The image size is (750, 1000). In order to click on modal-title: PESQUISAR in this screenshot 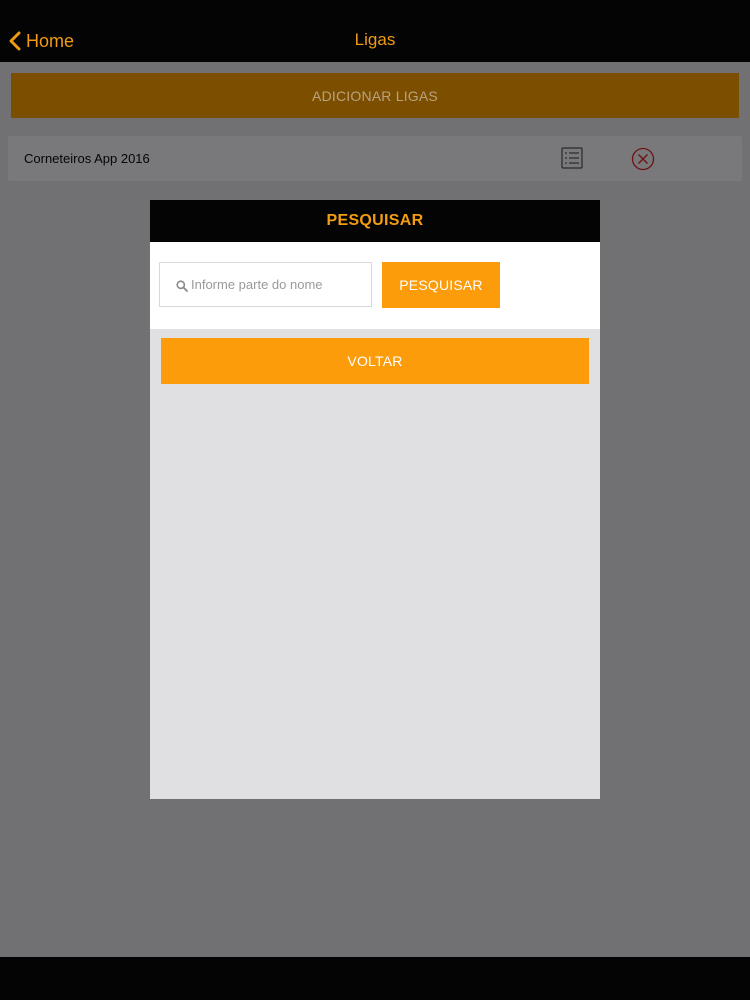, I will do `click(375, 221)`.